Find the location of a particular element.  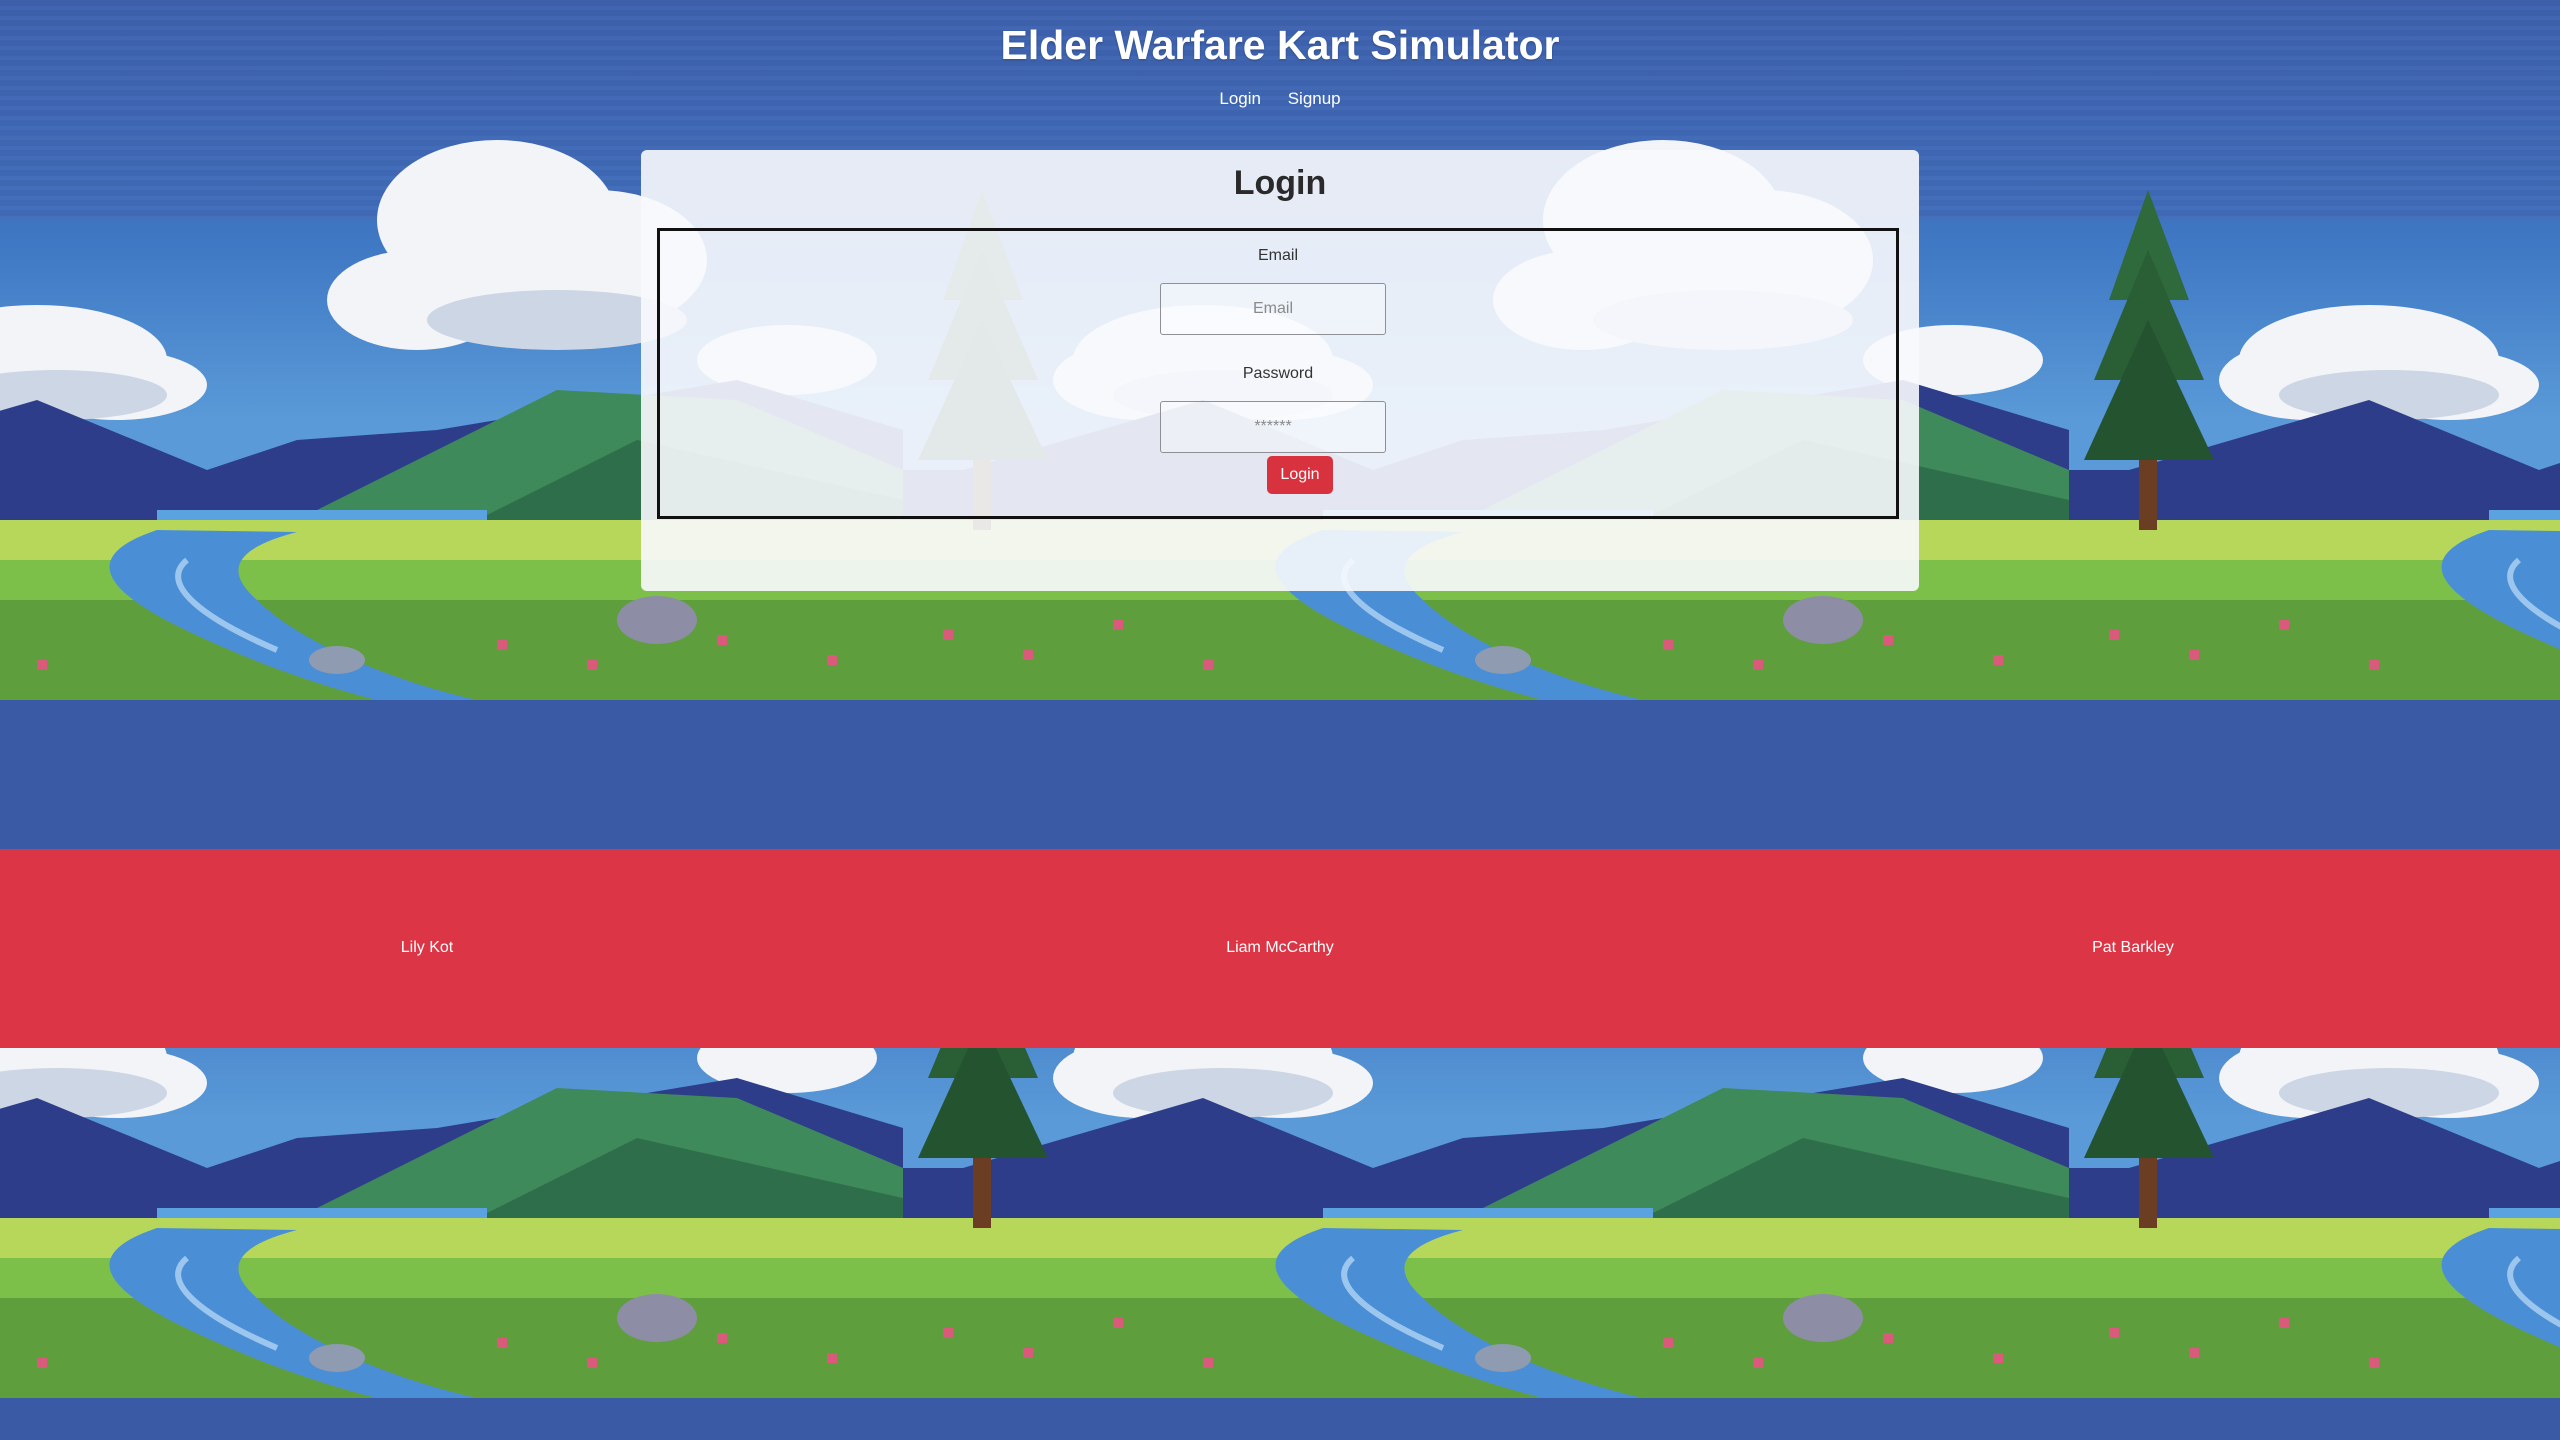

site-title: Elder Warfare Kart Simulator is located at coordinates (1280, 45).